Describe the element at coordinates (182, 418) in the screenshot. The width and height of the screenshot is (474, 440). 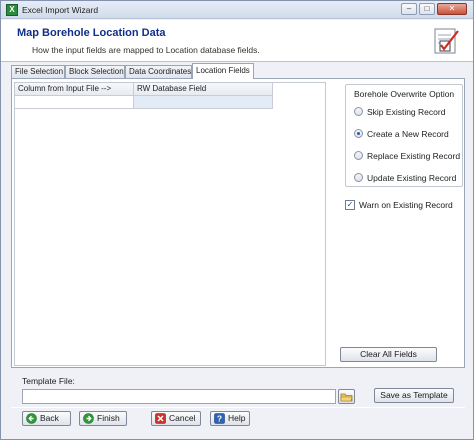
I see `cancel-label: Cancel` at that location.